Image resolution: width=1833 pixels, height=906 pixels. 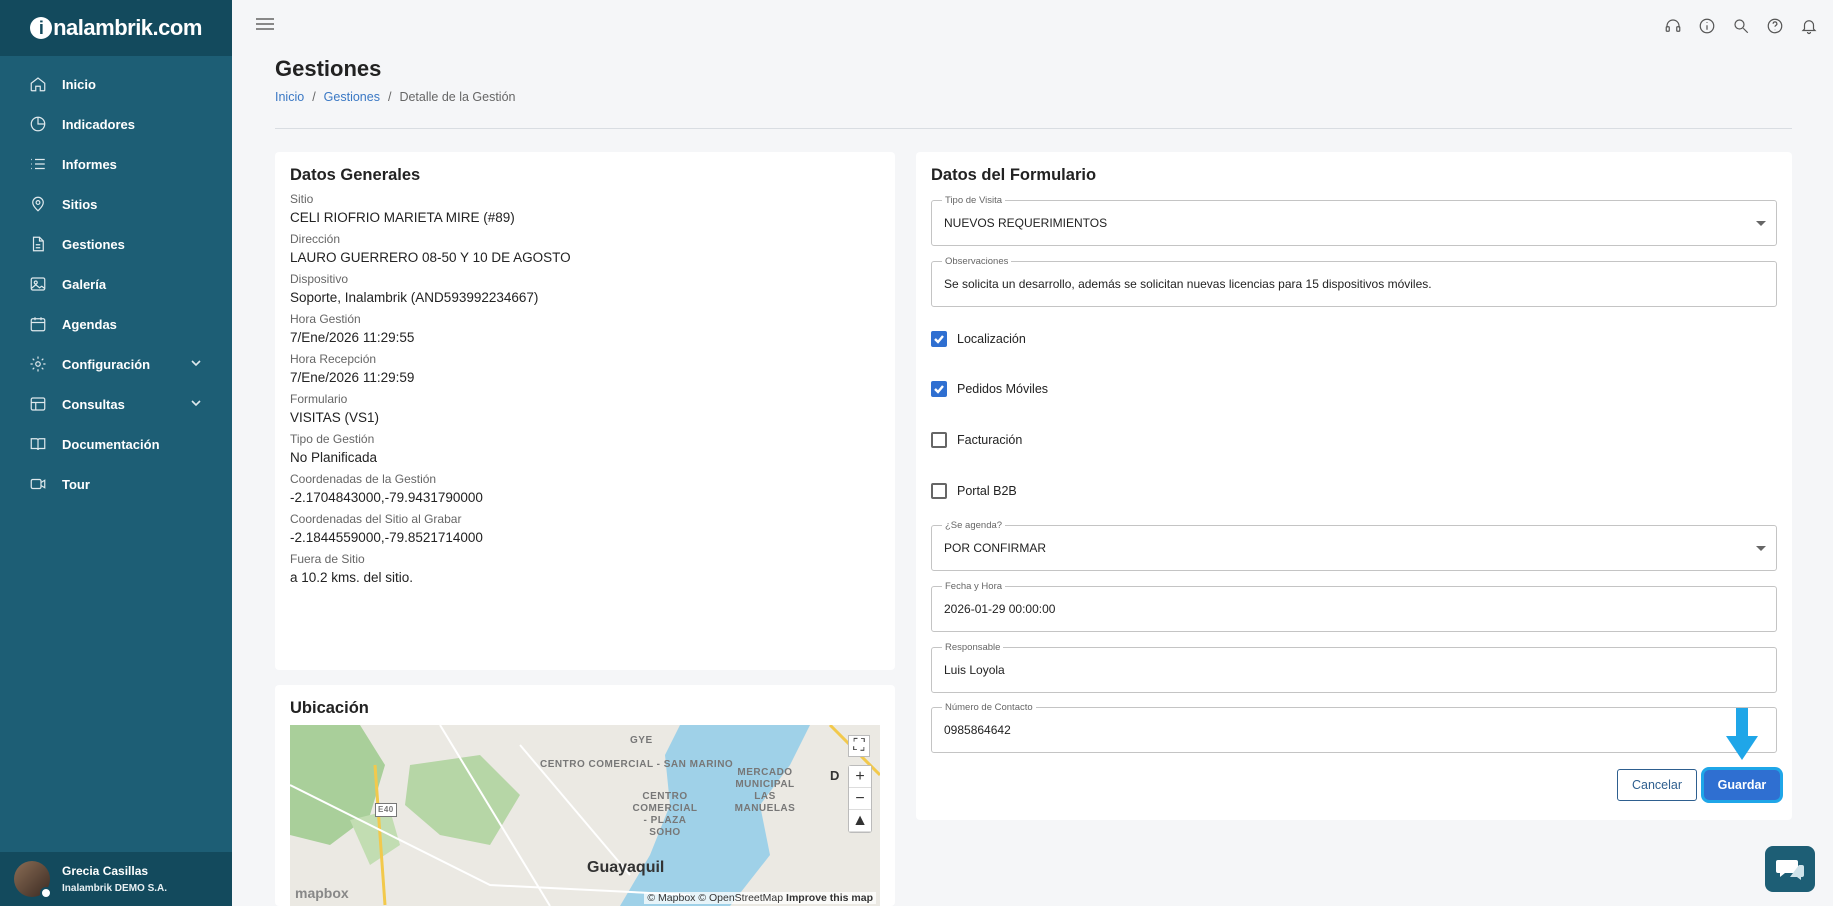 I want to click on document-icon, so click(x=38, y=244).